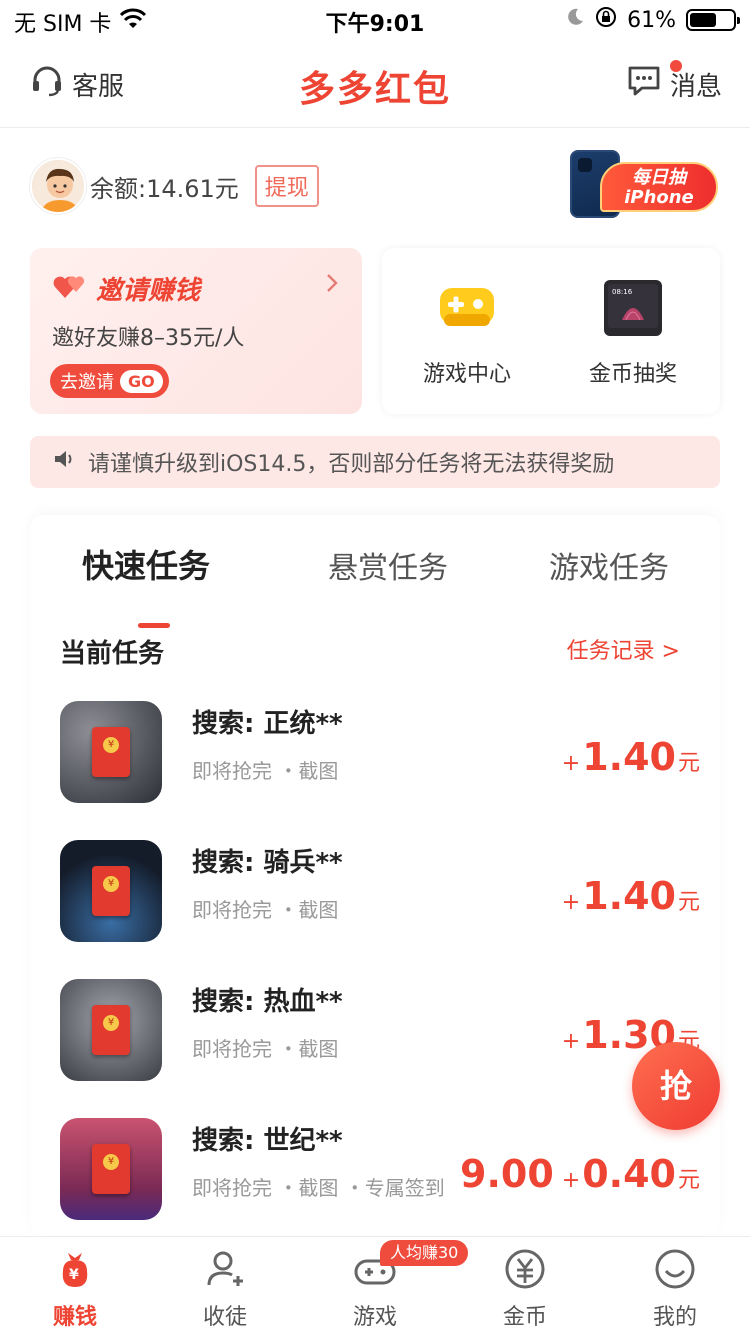 The height and width of the screenshot is (1334, 750). What do you see at coordinates (267, 1141) in the screenshot?
I see `task-name: 搜索: 世纪**` at bounding box center [267, 1141].